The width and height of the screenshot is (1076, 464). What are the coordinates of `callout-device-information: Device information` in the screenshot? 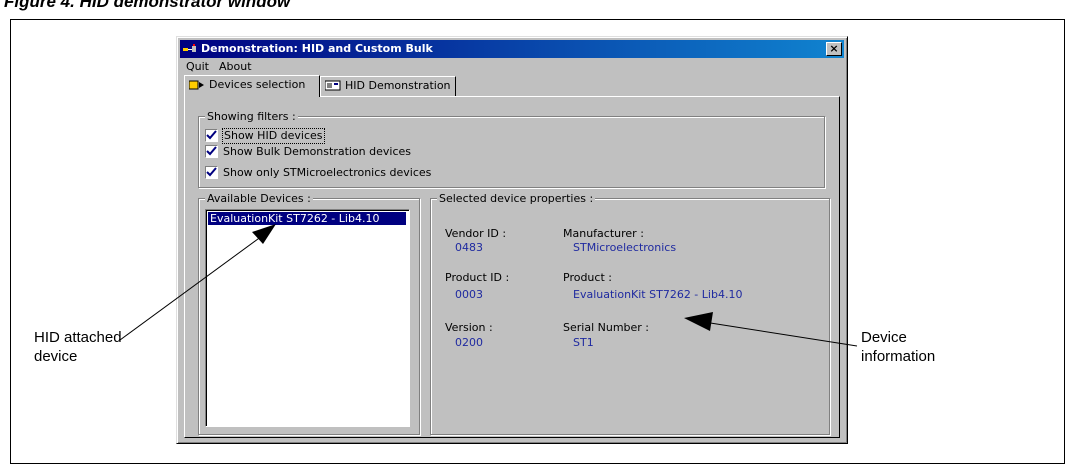 It's located at (898, 347).